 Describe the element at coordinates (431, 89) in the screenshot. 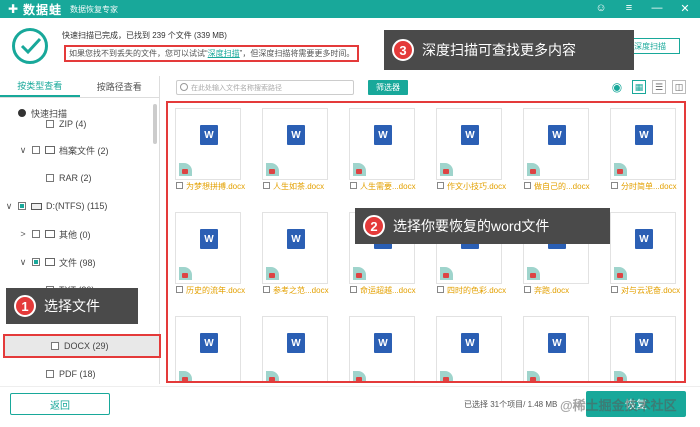

I see `file-toolbar: 在此处输入文件名称搜索路径 筛选器 ◉ ▦ ☰ ◫` at that location.